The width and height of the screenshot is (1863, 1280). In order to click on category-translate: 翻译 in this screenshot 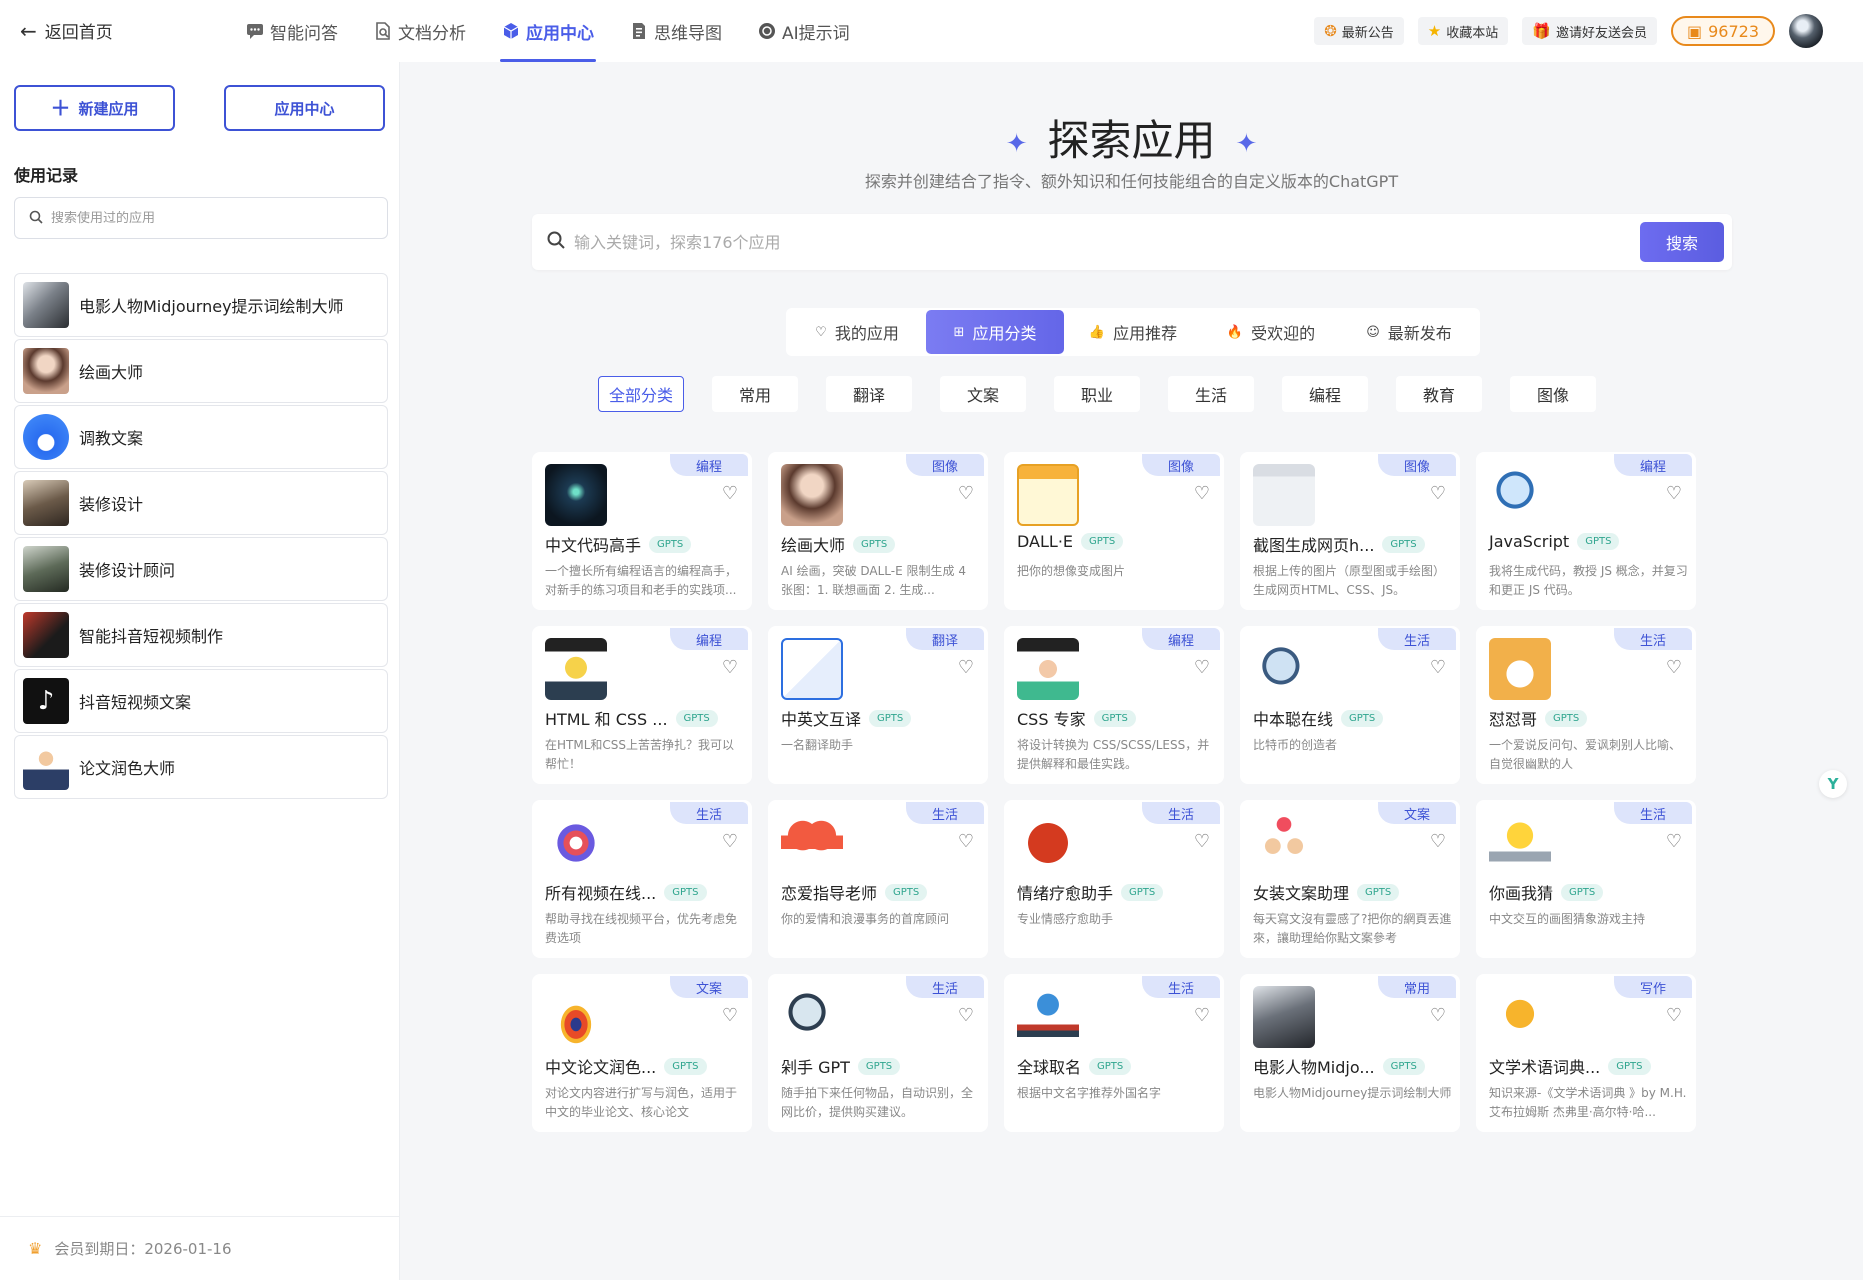, I will do `click(869, 394)`.